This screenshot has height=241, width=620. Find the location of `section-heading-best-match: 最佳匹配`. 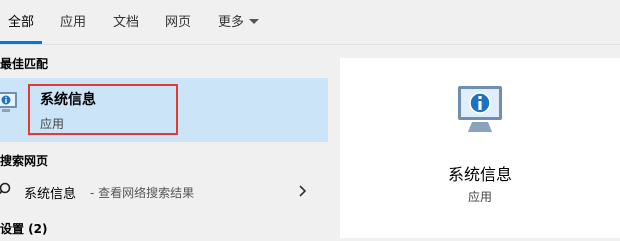

section-heading-best-match: 最佳匹配 is located at coordinates (24, 64).